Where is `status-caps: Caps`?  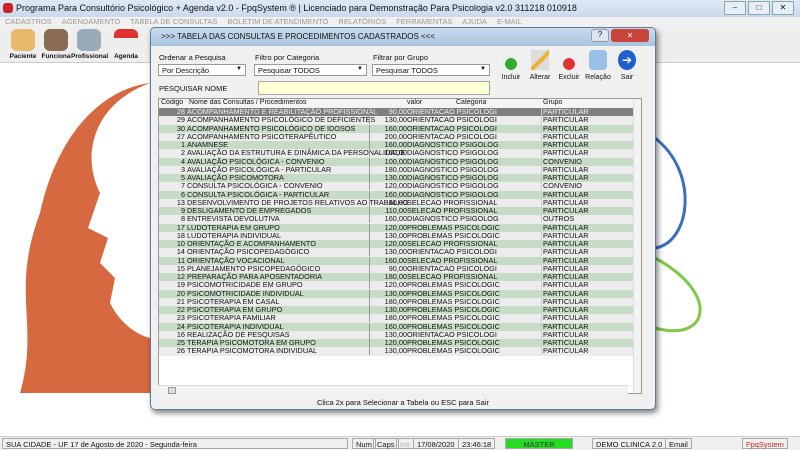
status-caps: Caps is located at coordinates (386, 443).